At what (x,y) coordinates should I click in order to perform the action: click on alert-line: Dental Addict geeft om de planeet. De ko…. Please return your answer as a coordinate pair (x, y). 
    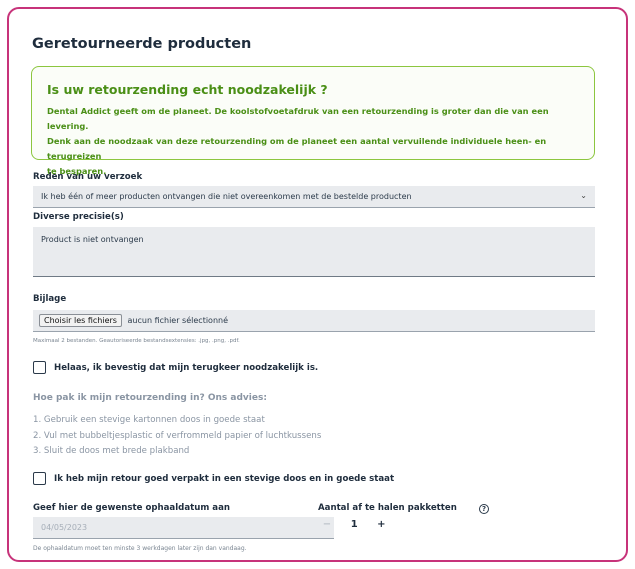
    Looking at the image, I should click on (298, 118).